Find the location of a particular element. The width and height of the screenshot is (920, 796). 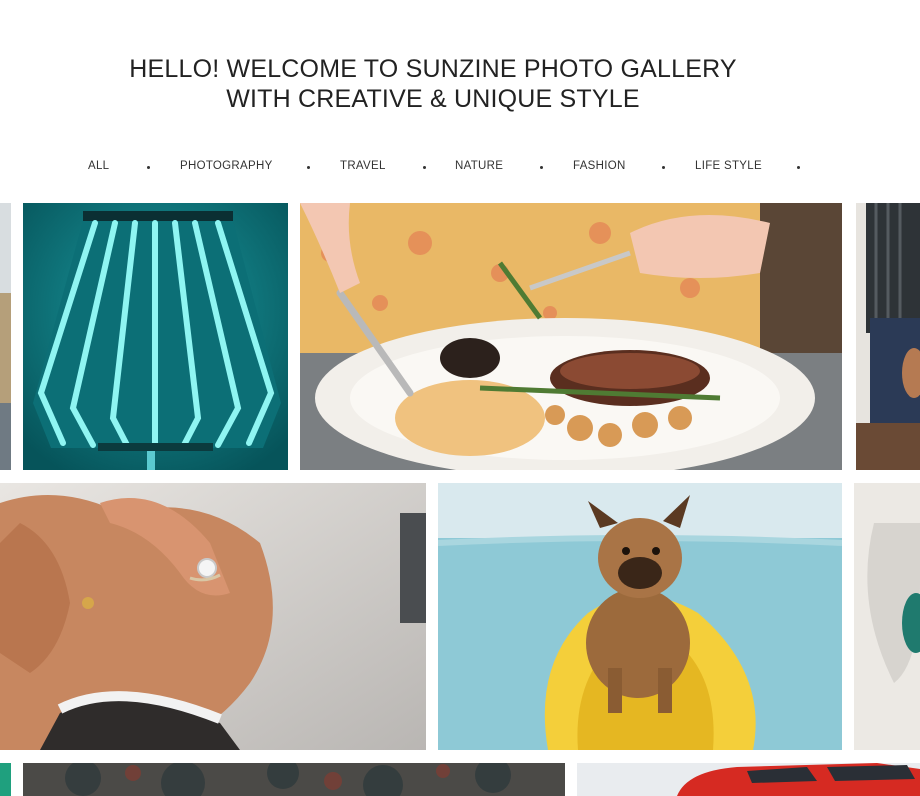

green-partial-image is located at coordinates (5, 779).